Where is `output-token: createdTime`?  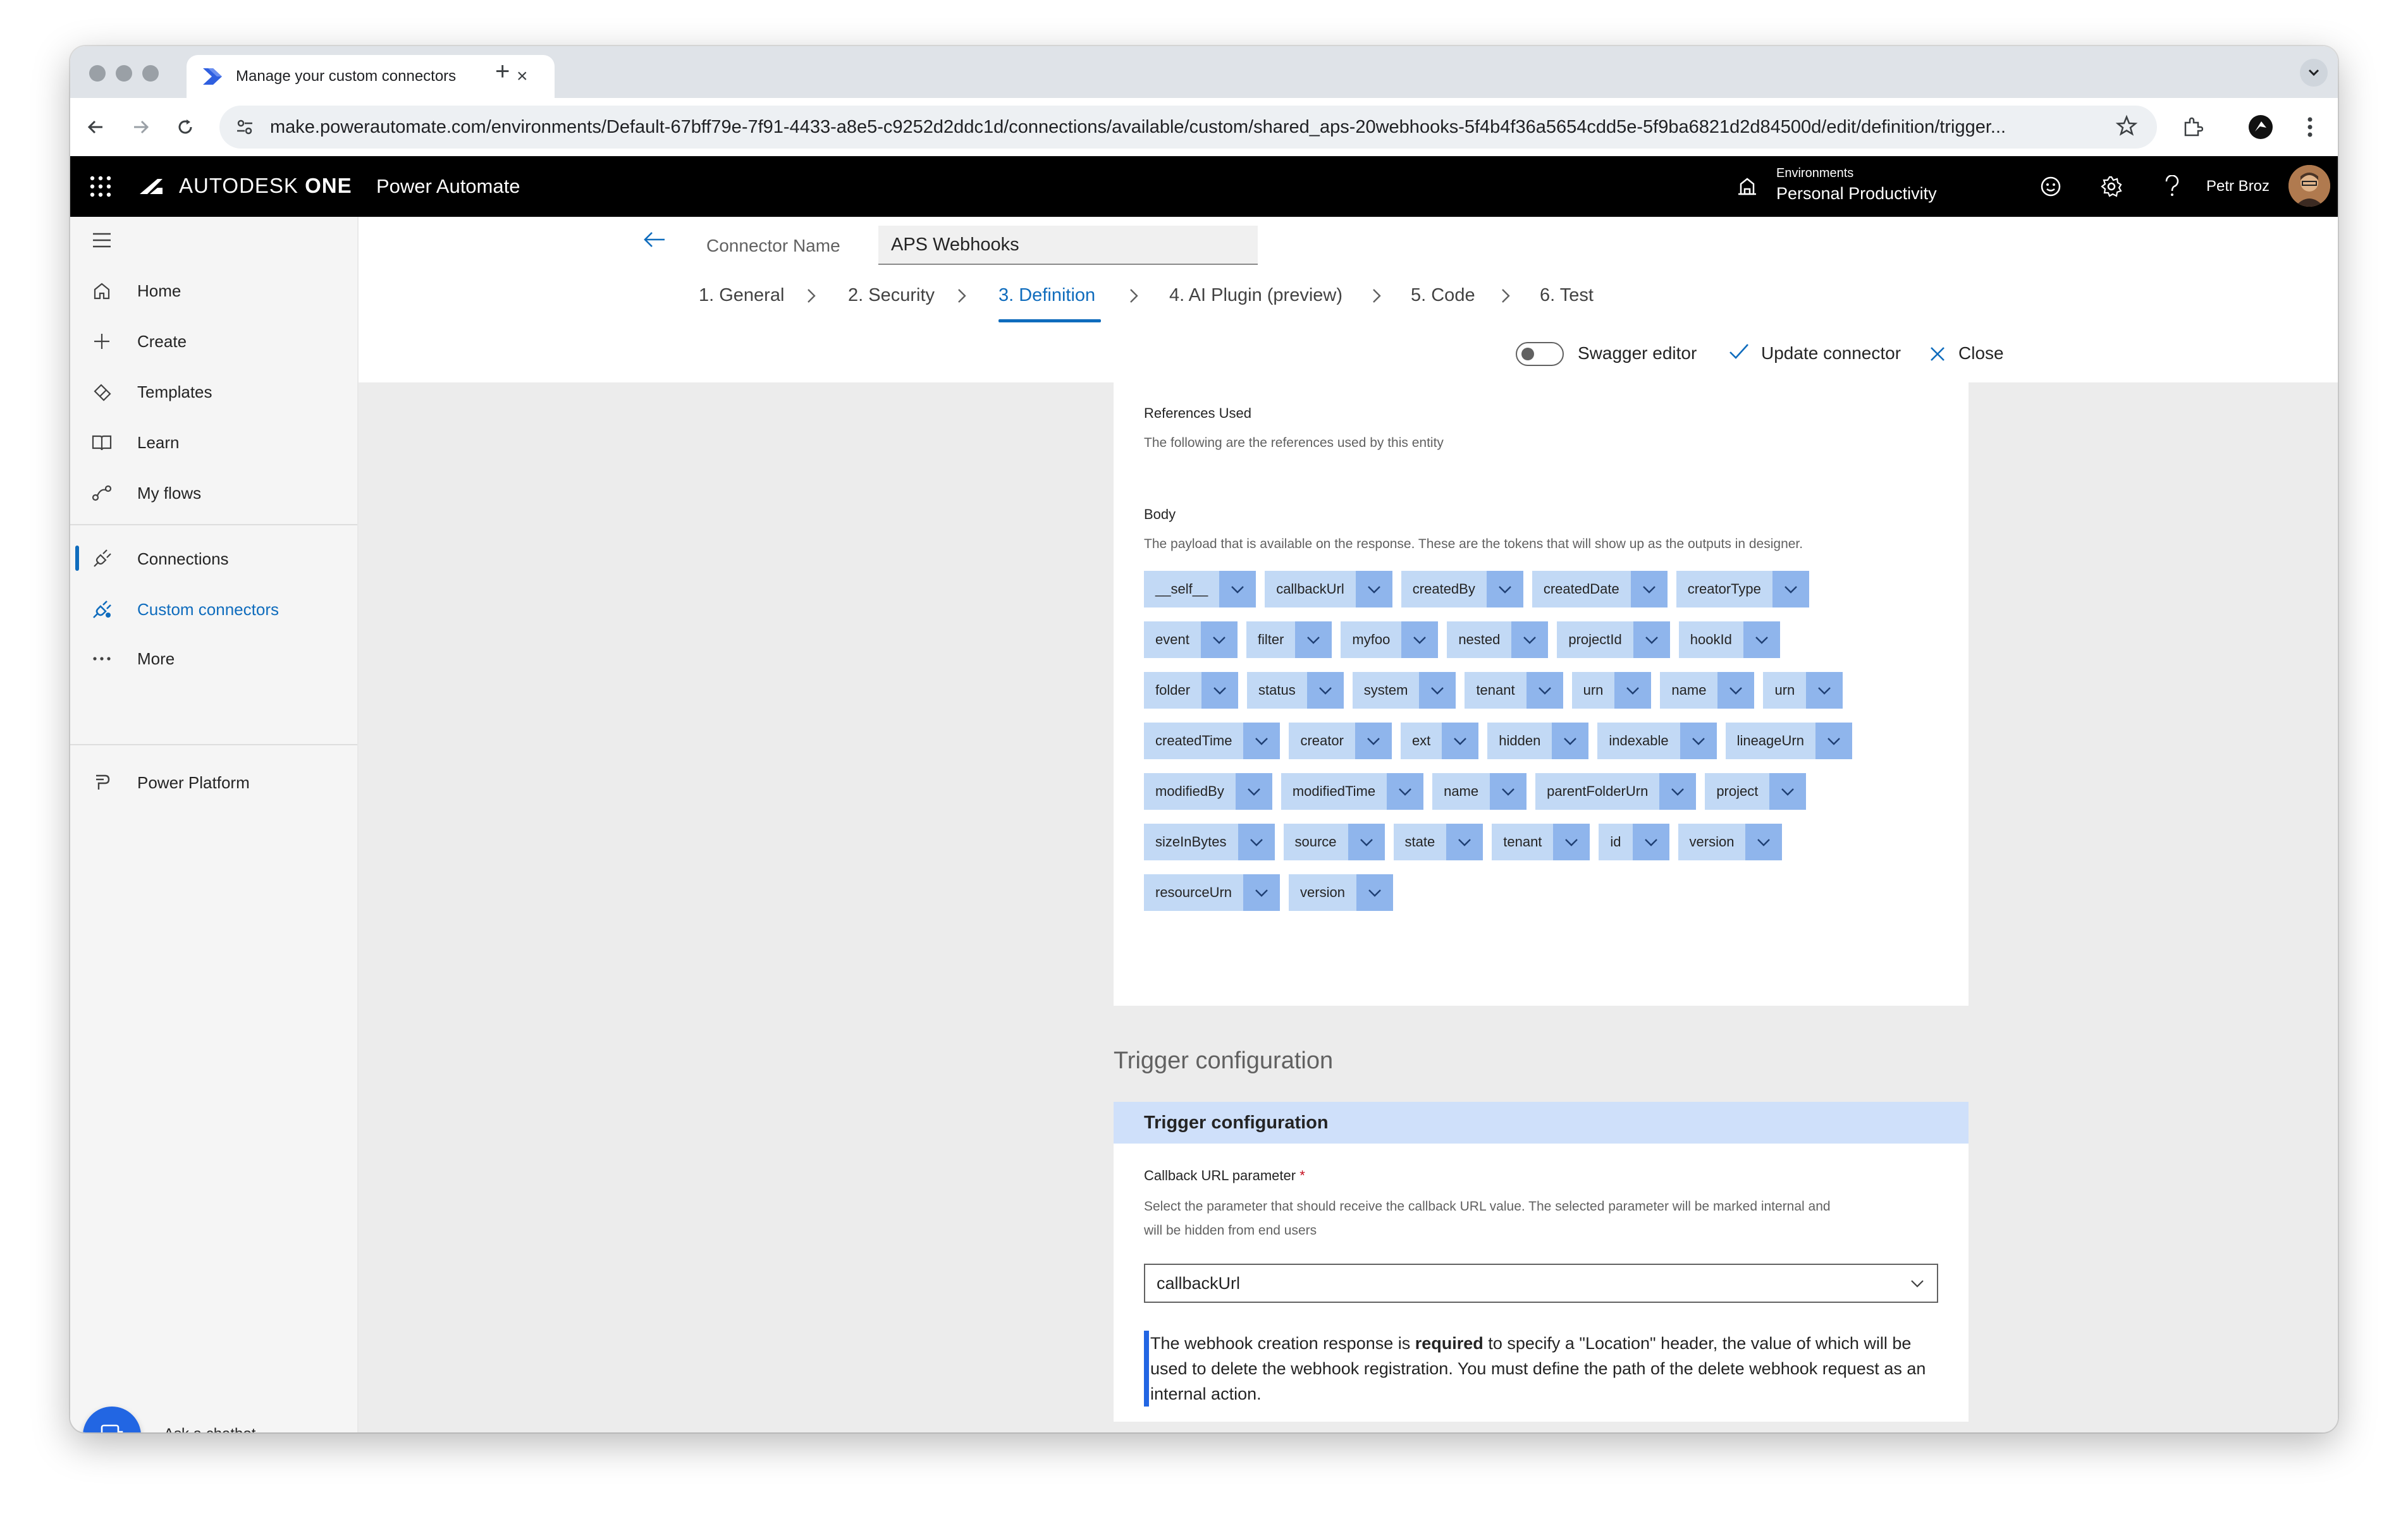
output-token: createdTime is located at coordinates (1212, 741).